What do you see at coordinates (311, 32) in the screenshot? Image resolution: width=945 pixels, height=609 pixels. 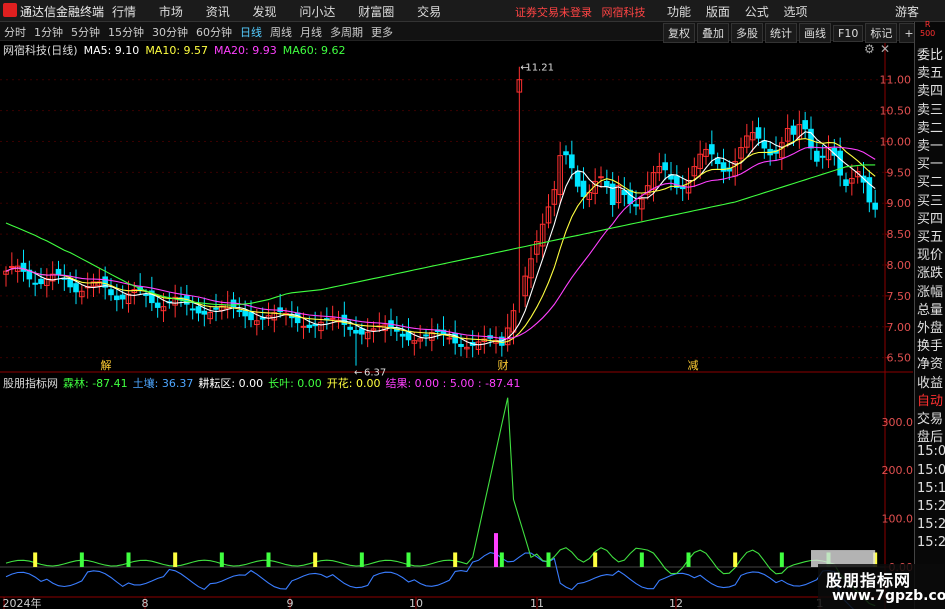 I see `period-tab: 月线` at bounding box center [311, 32].